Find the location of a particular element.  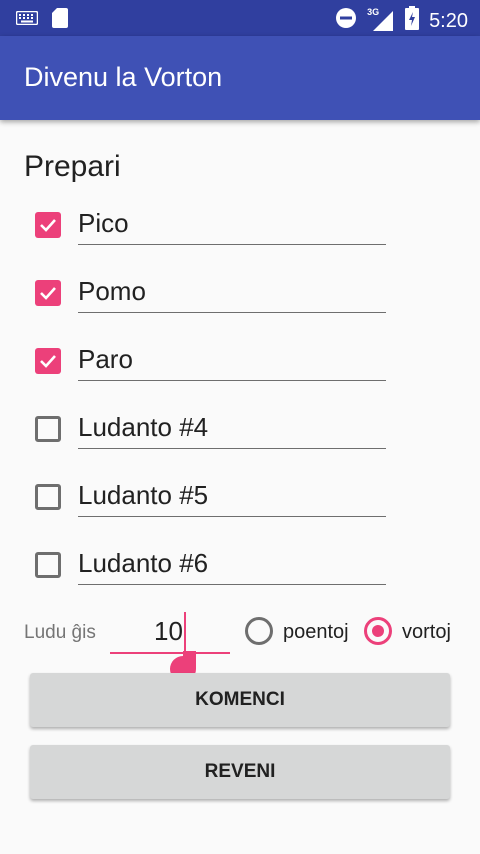

player-name-text: Ludanto #4 is located at coordinates (143, 427).